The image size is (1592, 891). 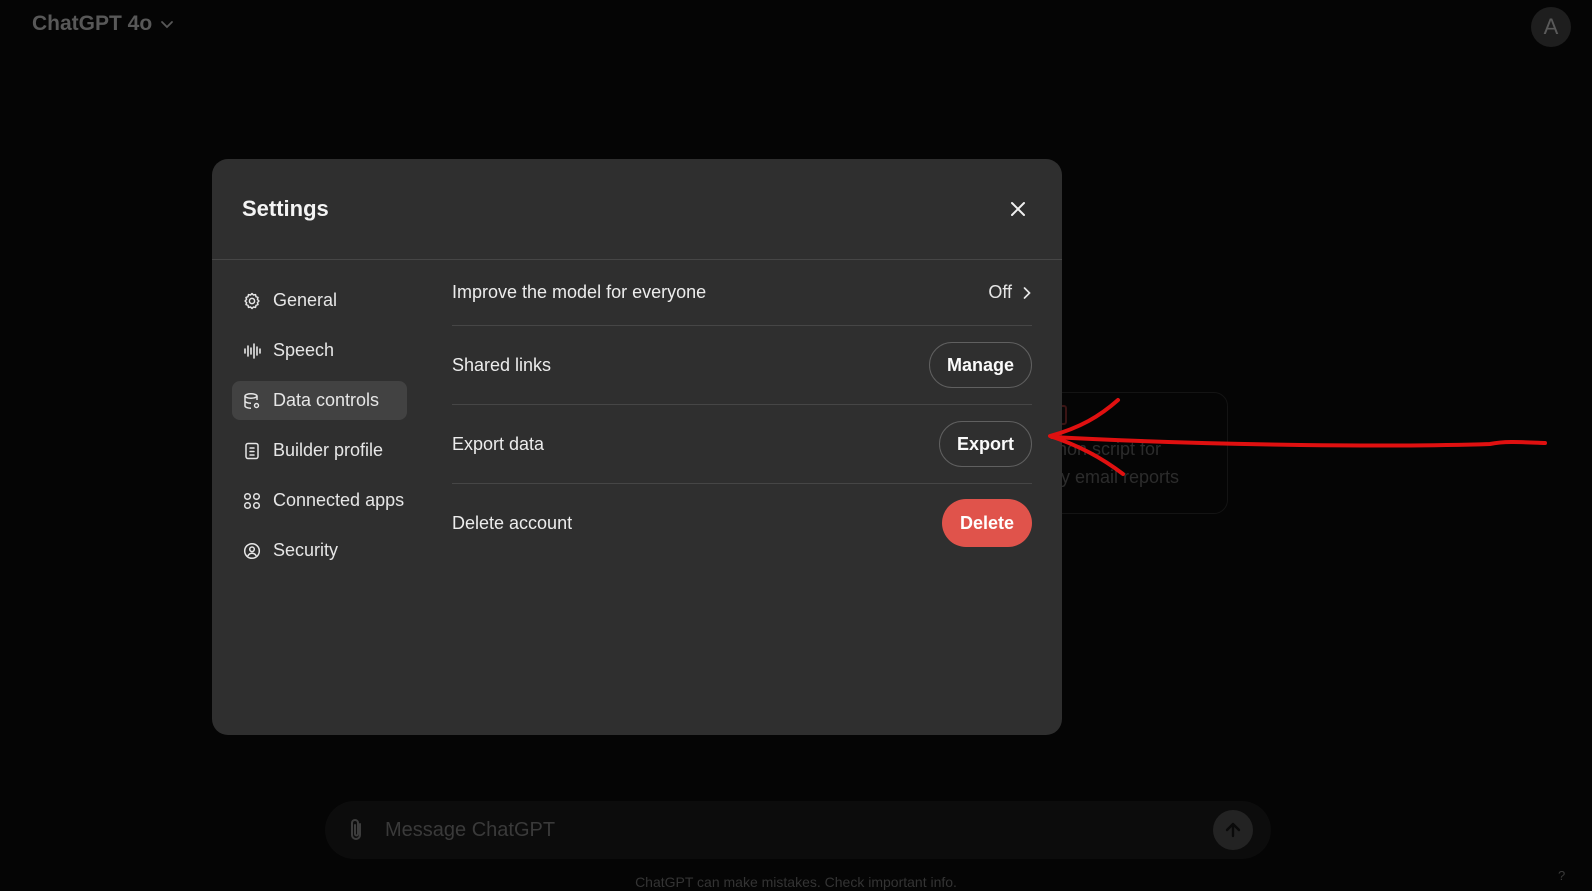 I want to click on delete-account-label: Delete account, so click(x=512, y=522).